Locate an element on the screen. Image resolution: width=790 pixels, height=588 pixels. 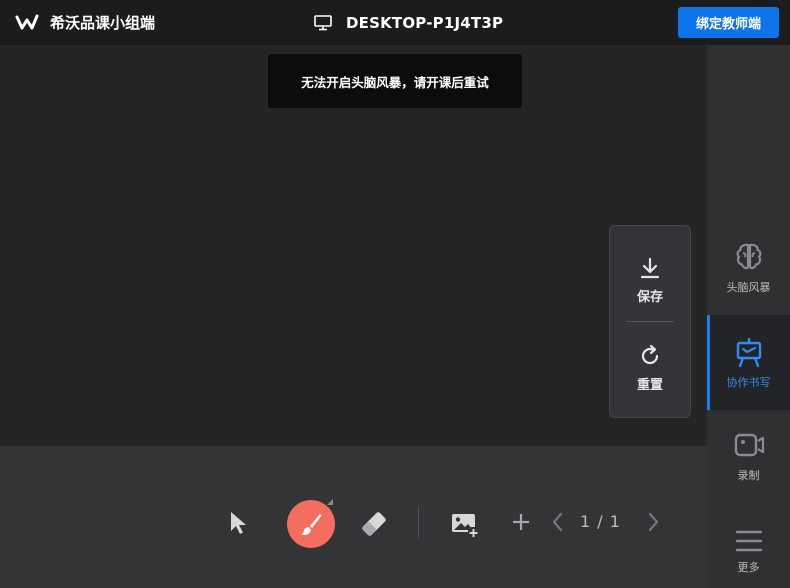
toast-message: 无法开启头脑风暴，请开课后重试 is located at coordinates (395, 82).